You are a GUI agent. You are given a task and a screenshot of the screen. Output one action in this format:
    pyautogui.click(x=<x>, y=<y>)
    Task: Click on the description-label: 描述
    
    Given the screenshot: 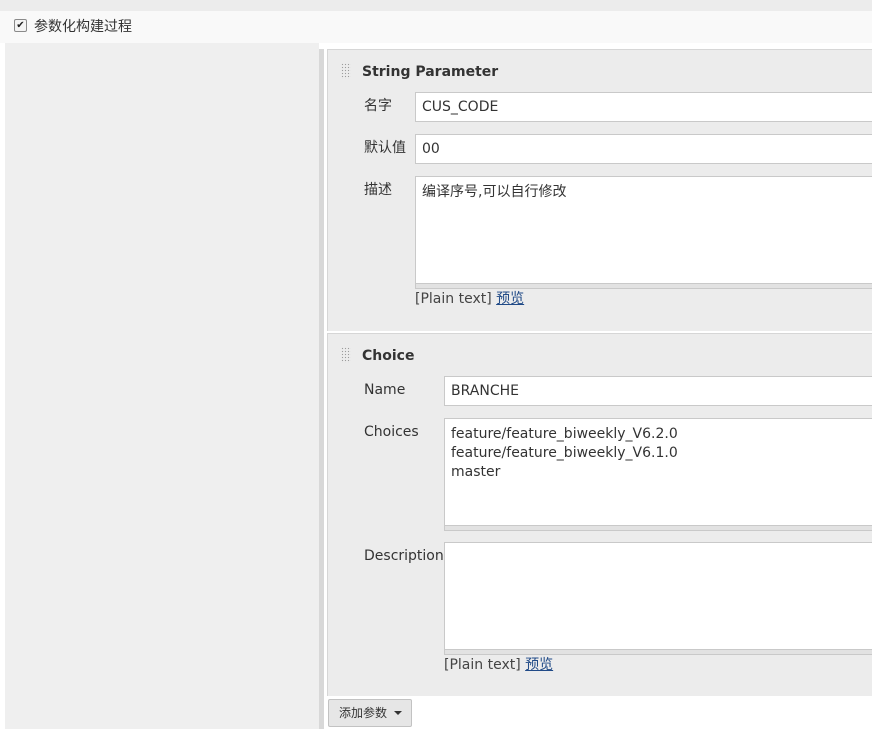 What is the action you would take?
    pyautogui.click(x=378, y=190)
    